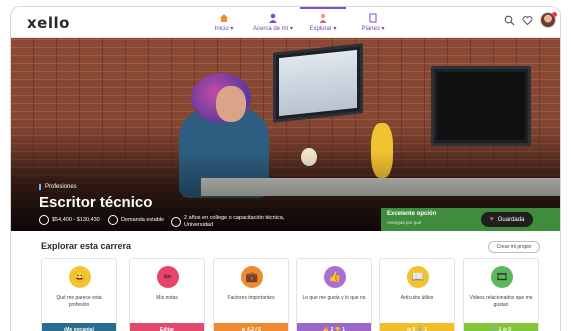 The width and height of the screenshot is (571, 331). I want to click on card-action-bar: Editar, so click(167, 327).